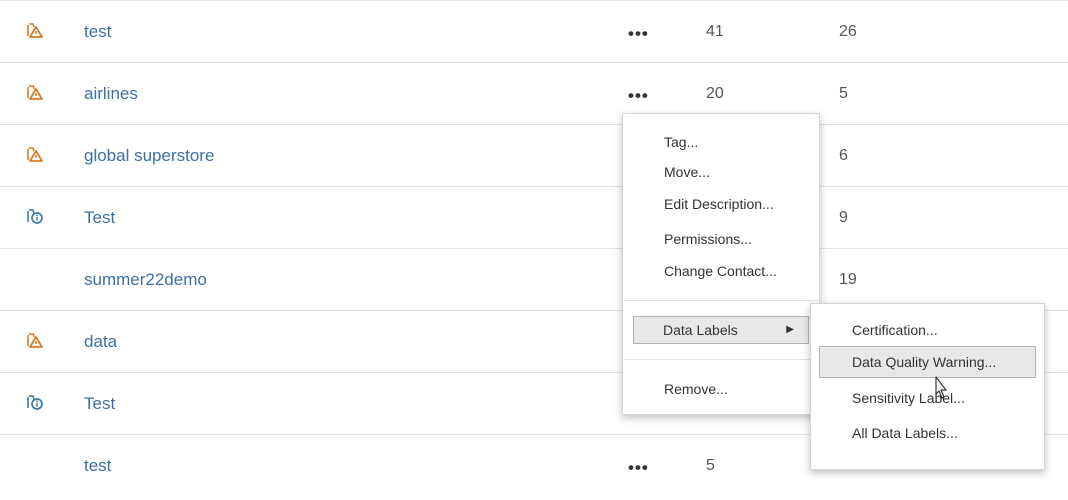  What do you see at coordinates (145, 279) in the screenshot?
I see `data-source-name-link: summer22demo` at bounding box center [145, 279].